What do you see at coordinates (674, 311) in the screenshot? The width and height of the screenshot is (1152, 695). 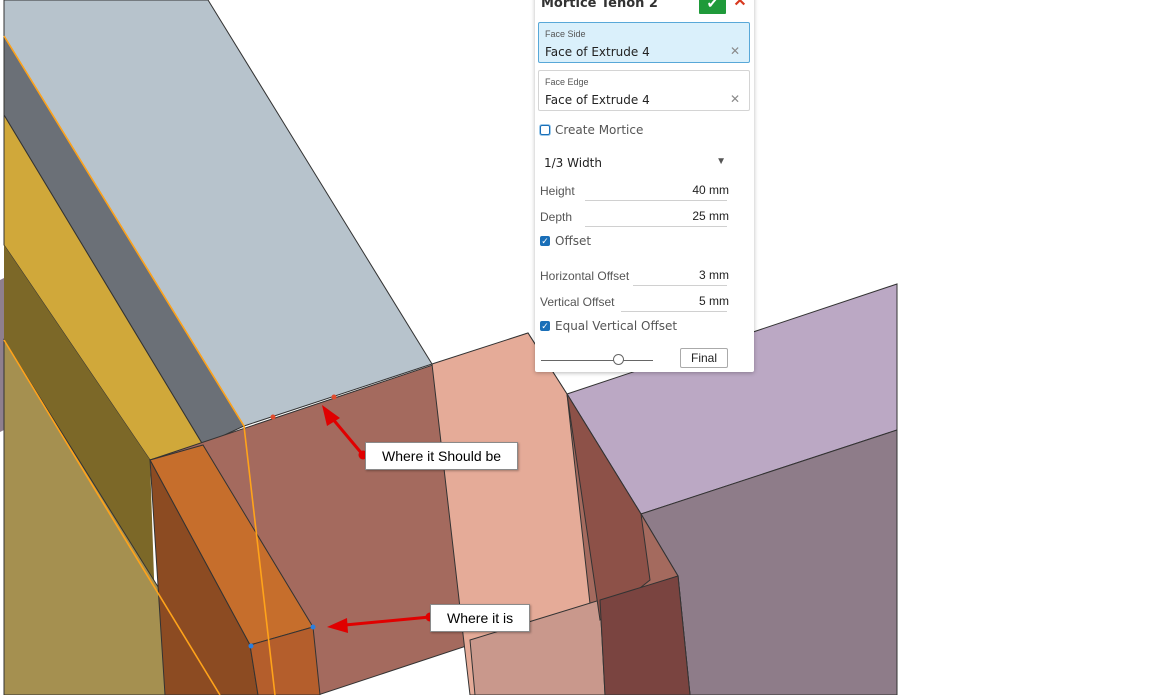 I see `vertical-offset-underline` at bounding box center [674, 311].